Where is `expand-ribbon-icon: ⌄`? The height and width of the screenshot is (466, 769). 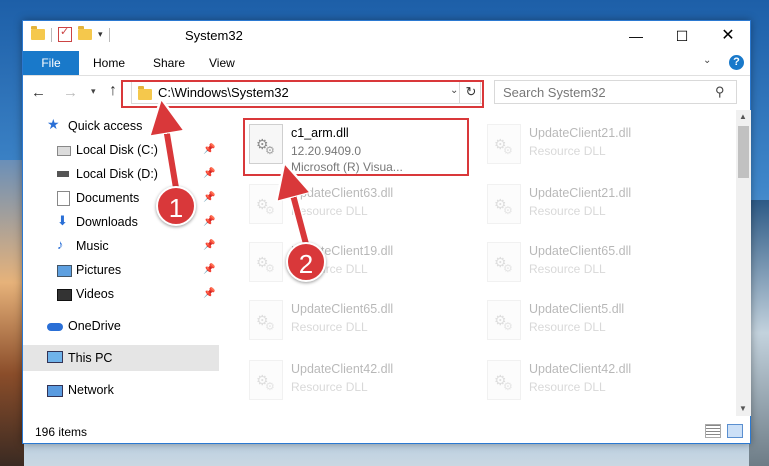
expand-ribbon-icon: ⌄ is located at coordinates (707, 60).